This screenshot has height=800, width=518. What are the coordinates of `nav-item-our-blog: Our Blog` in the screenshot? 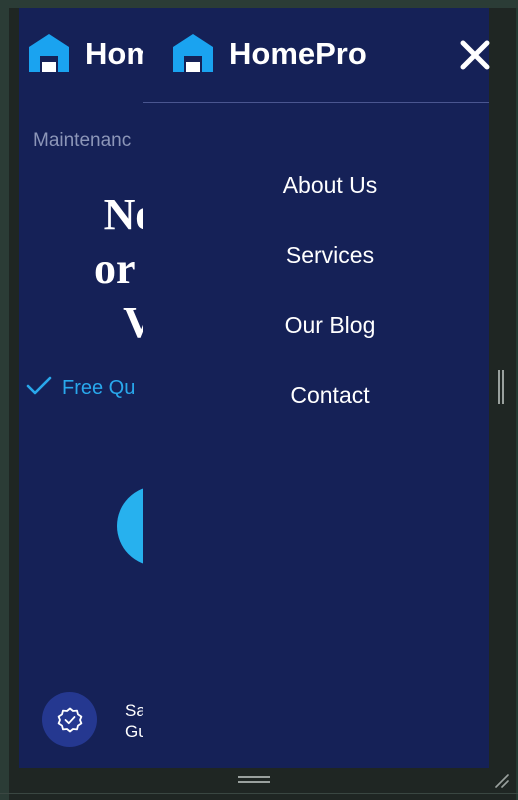 It's located at (330, 325).